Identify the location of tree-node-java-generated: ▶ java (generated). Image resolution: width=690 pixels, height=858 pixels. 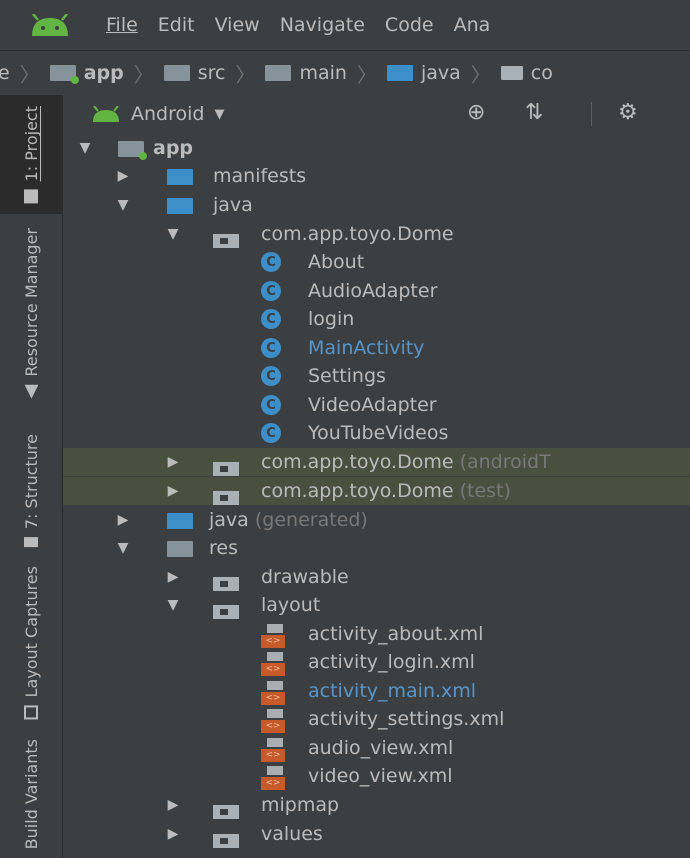
(376, 520).